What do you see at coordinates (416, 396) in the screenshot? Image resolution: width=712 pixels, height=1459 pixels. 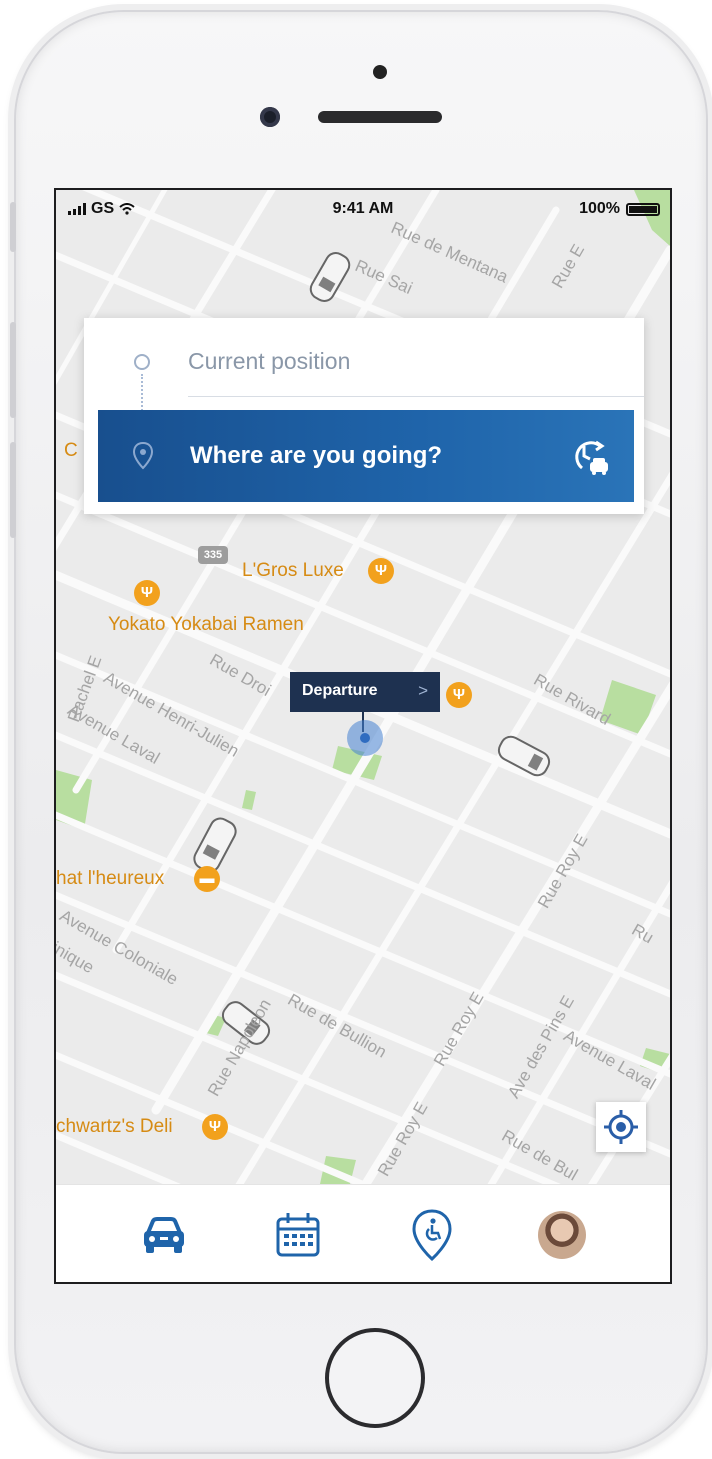 I see `divider` at bounding box center [416, 396].